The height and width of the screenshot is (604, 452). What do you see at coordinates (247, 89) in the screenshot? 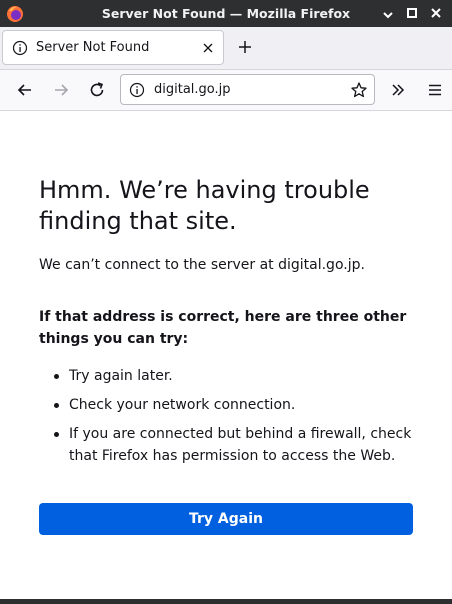
I see `url-bar: digital.go.jp` at bounding box center [247, 89].